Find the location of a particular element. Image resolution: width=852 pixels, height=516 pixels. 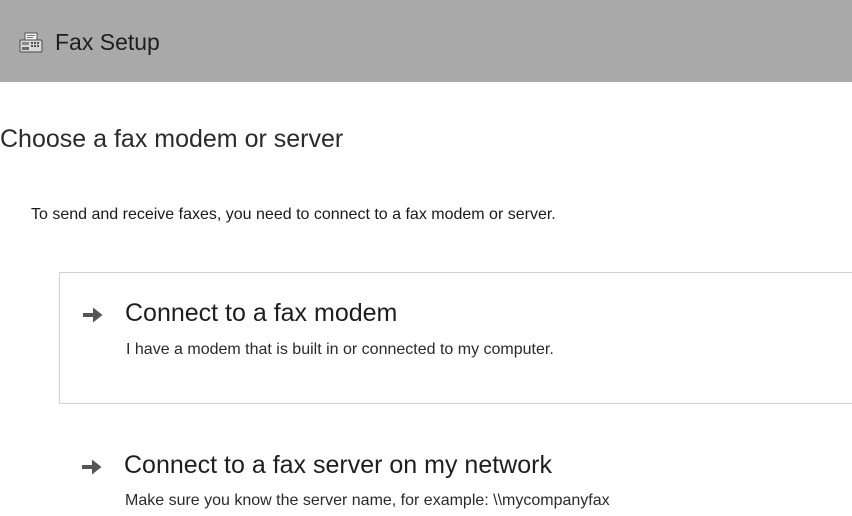

page-heading: Choose a fax modem or server is located at coordinates (172, 139).